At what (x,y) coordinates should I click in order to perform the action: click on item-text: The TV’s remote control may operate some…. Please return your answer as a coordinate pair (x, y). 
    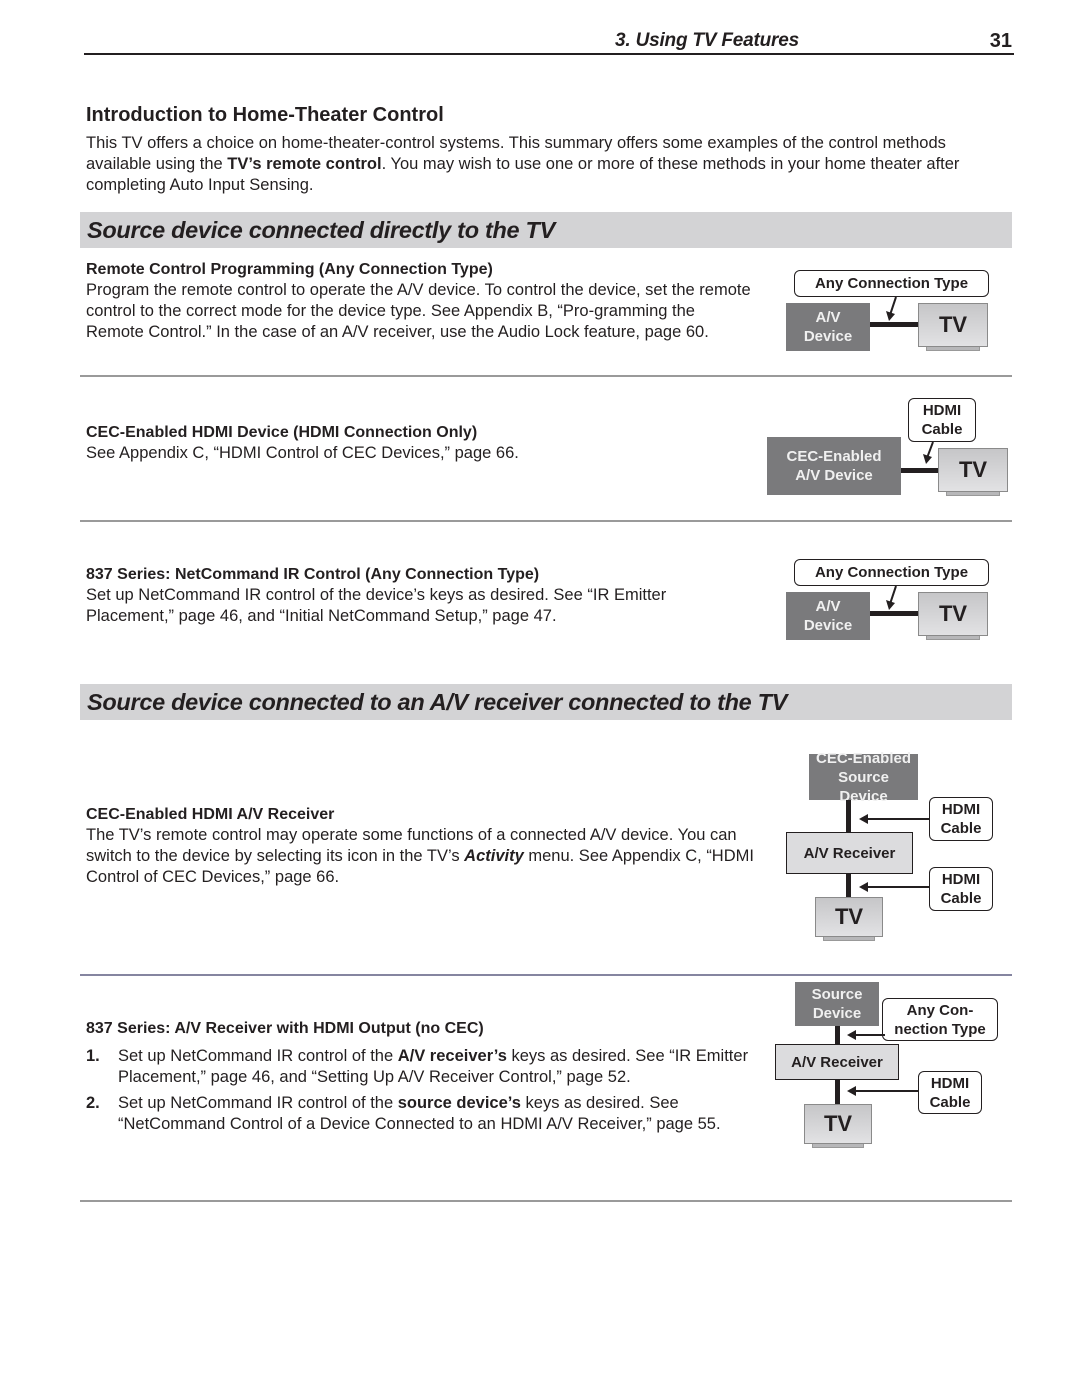
    Looking at the image, I should click on (421, 856).